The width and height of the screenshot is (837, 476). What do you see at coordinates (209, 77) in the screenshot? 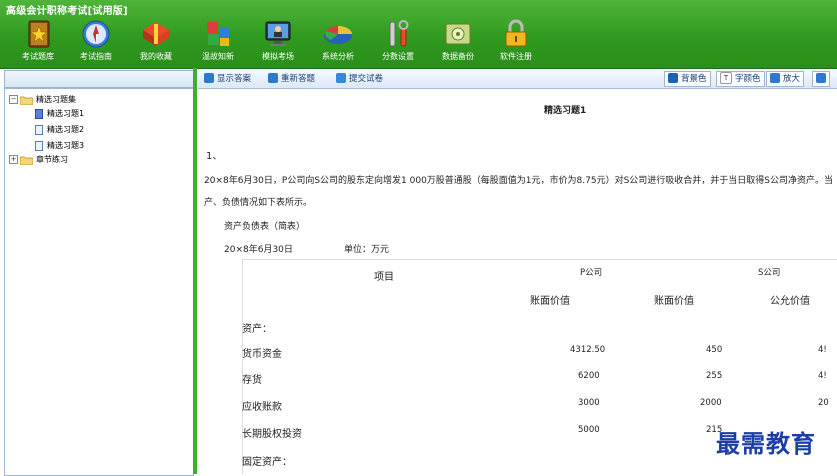
I see `answer-icon` at bounding box center [209, 77].